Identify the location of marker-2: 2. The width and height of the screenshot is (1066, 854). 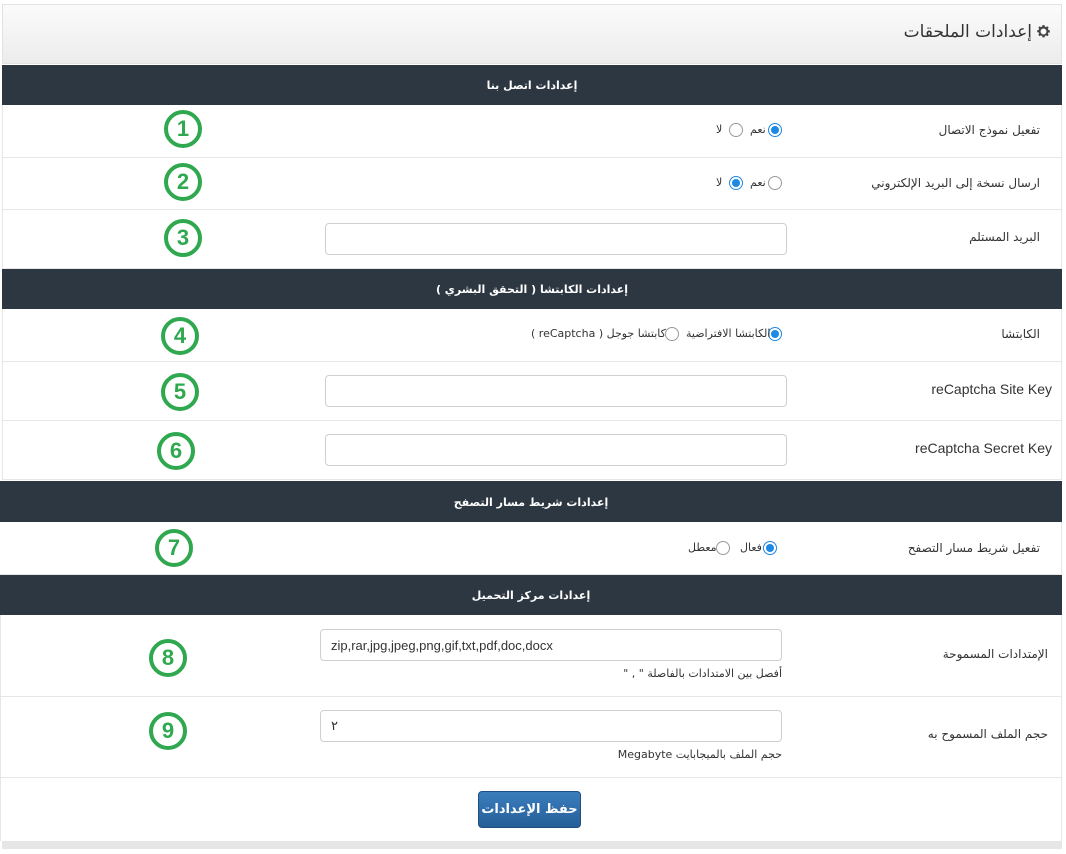
(183, 182).